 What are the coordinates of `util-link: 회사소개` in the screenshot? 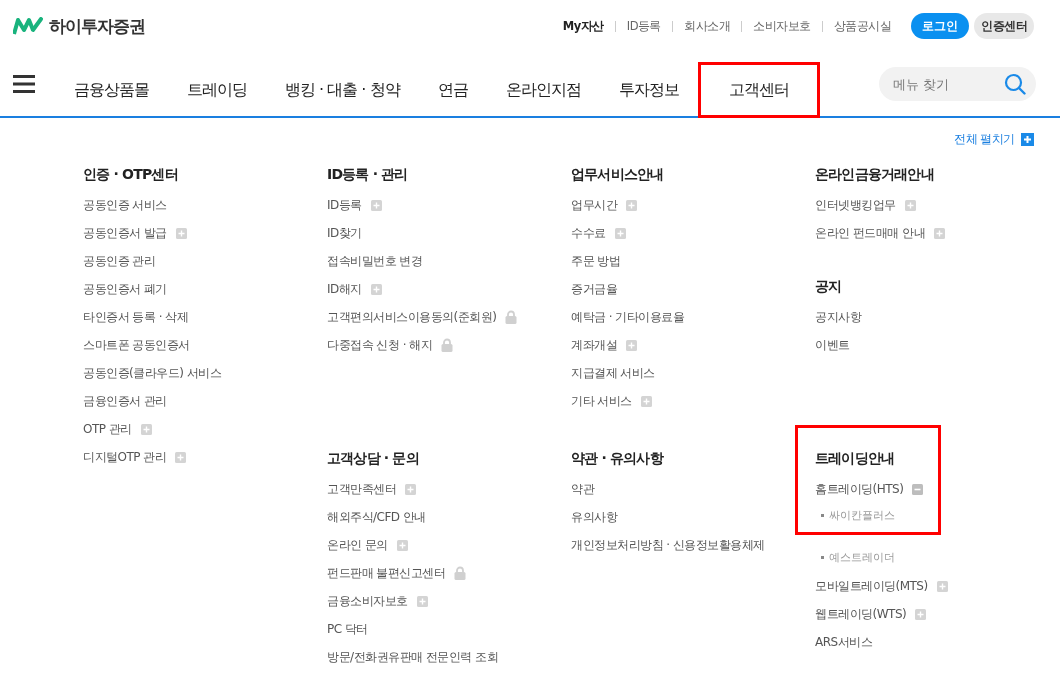 It's located at (707, 26).